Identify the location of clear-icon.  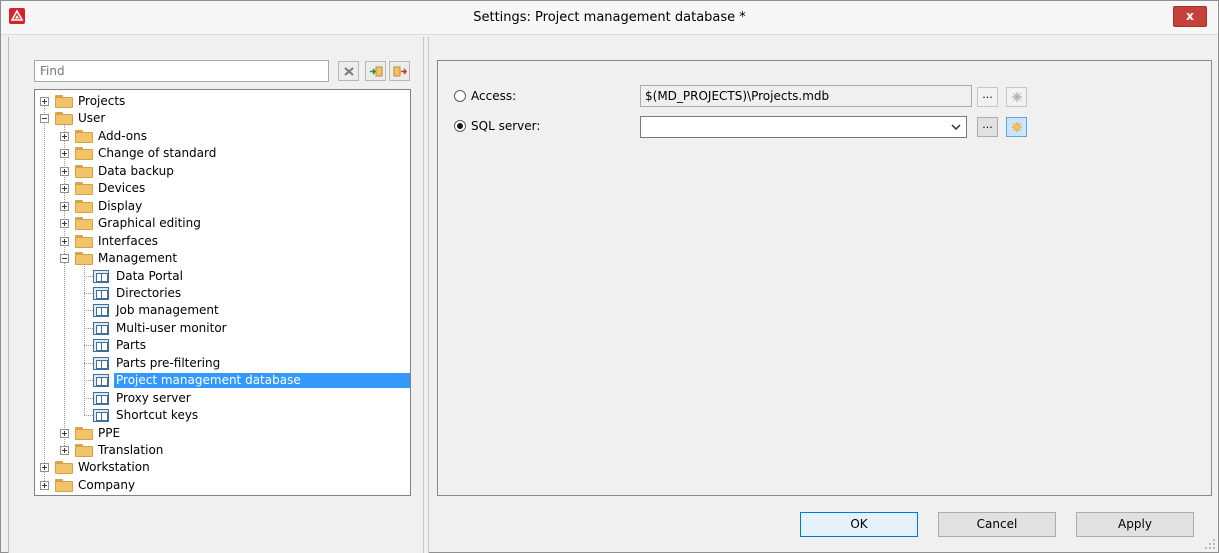
(349, 71).